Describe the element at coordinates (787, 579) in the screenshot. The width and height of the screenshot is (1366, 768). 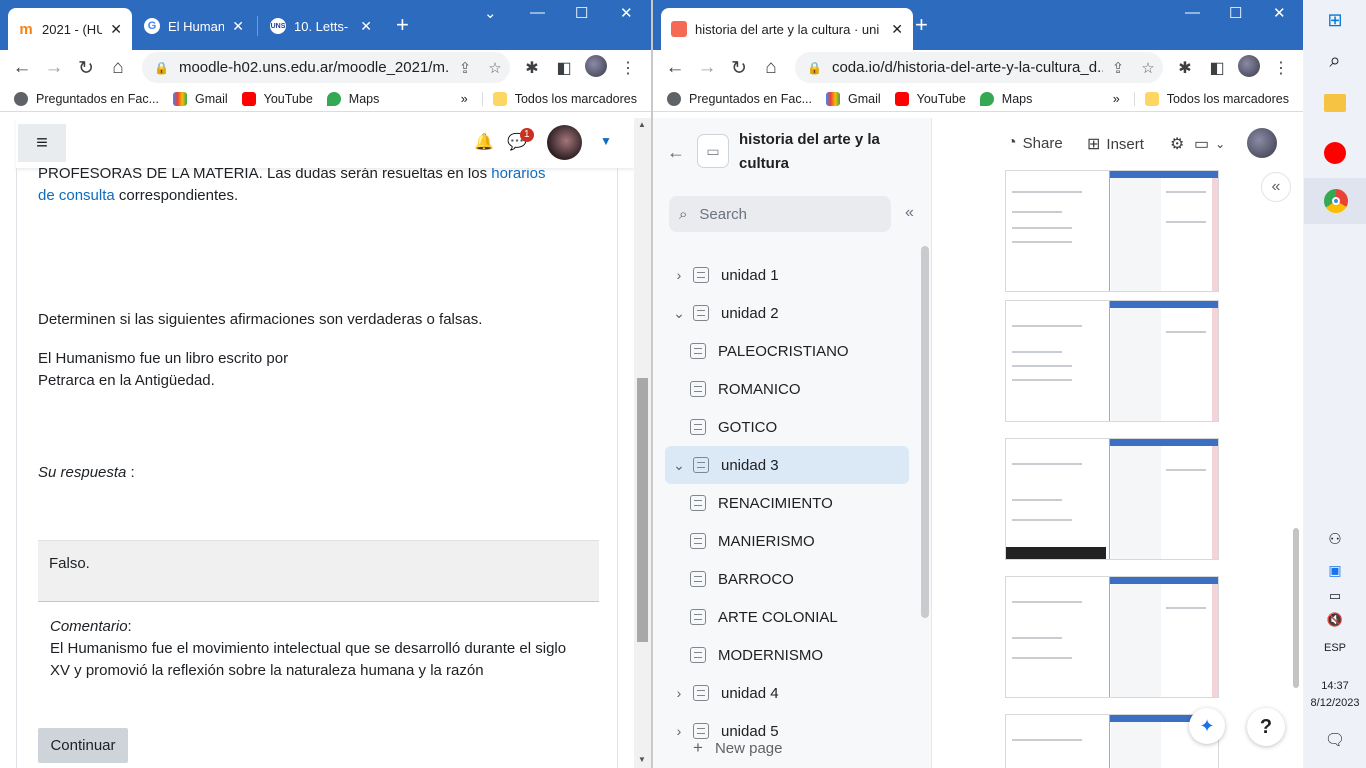
I see `page-item: BARROCO` at that location.